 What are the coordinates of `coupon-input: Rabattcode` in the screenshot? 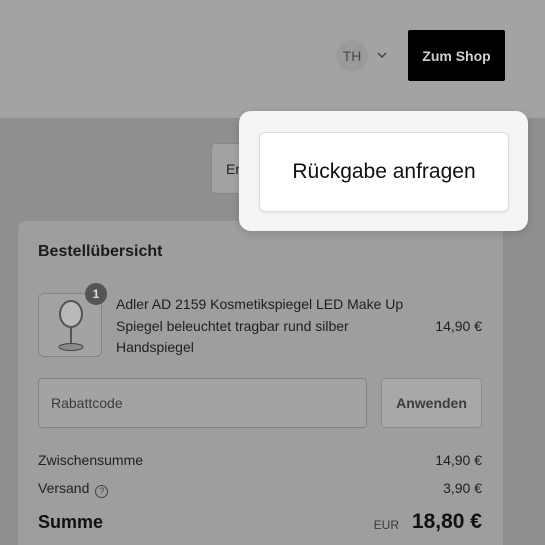 It's located at (202, 403).